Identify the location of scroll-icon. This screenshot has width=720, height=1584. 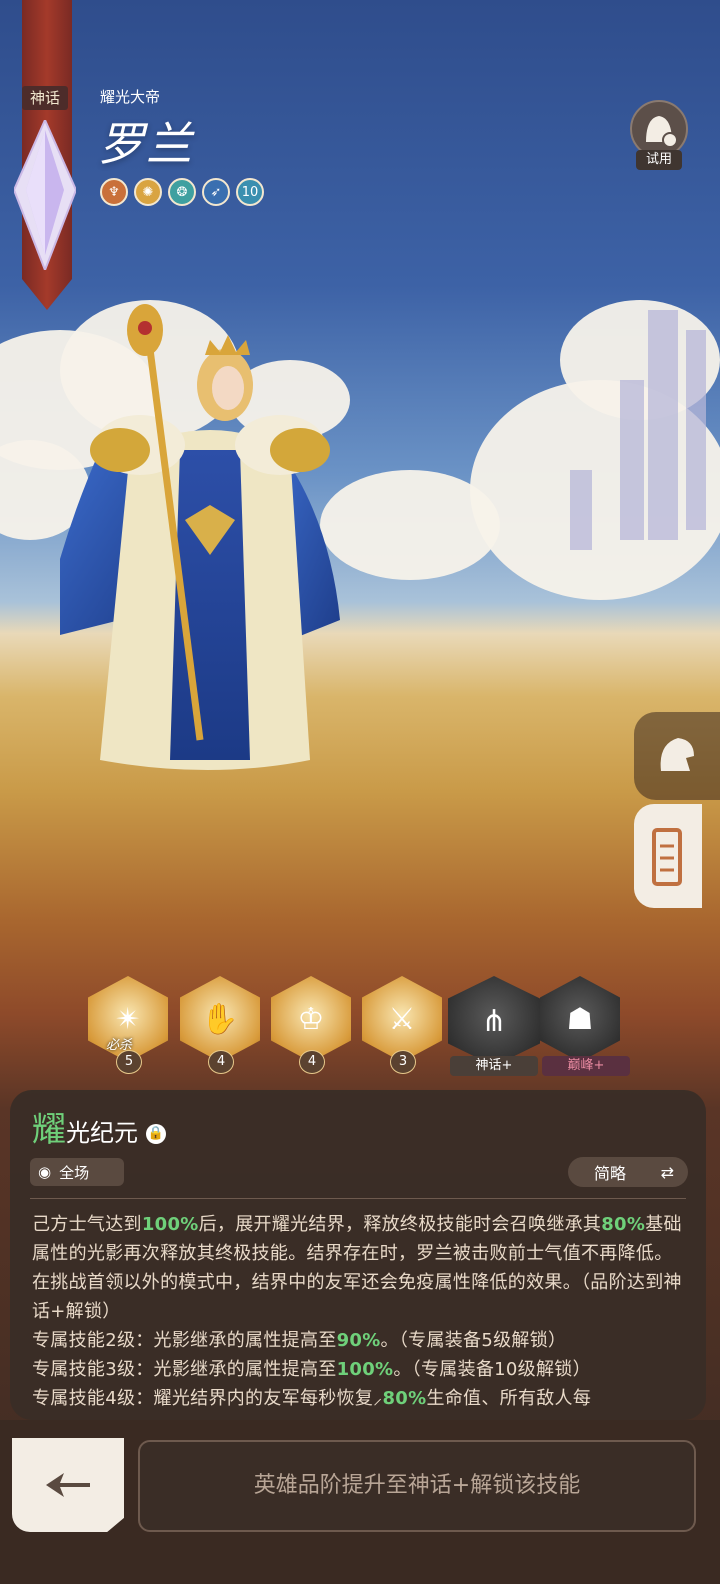
(667, 857).